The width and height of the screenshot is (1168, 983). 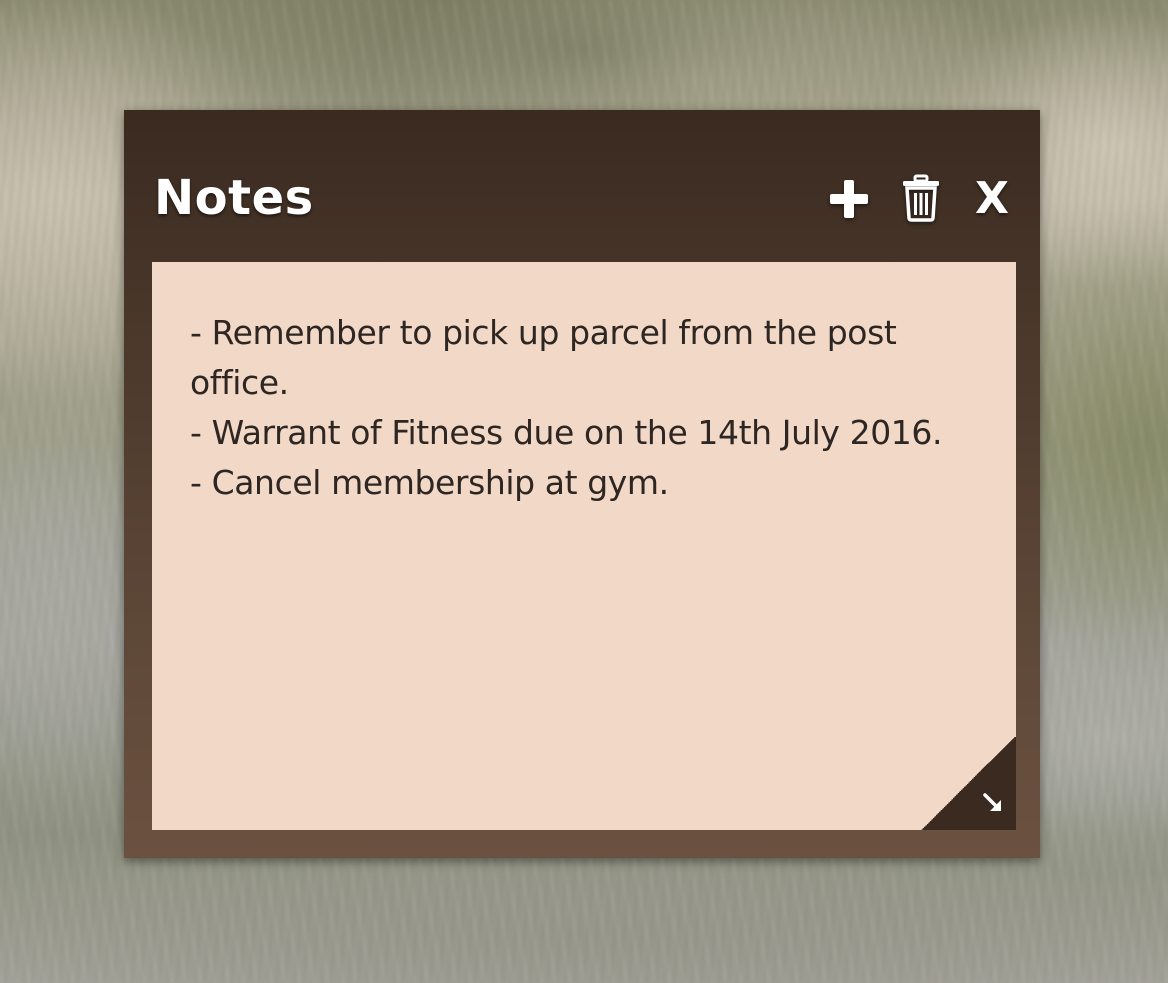 I want to click on resize-handle, so click(x=968, y=783).